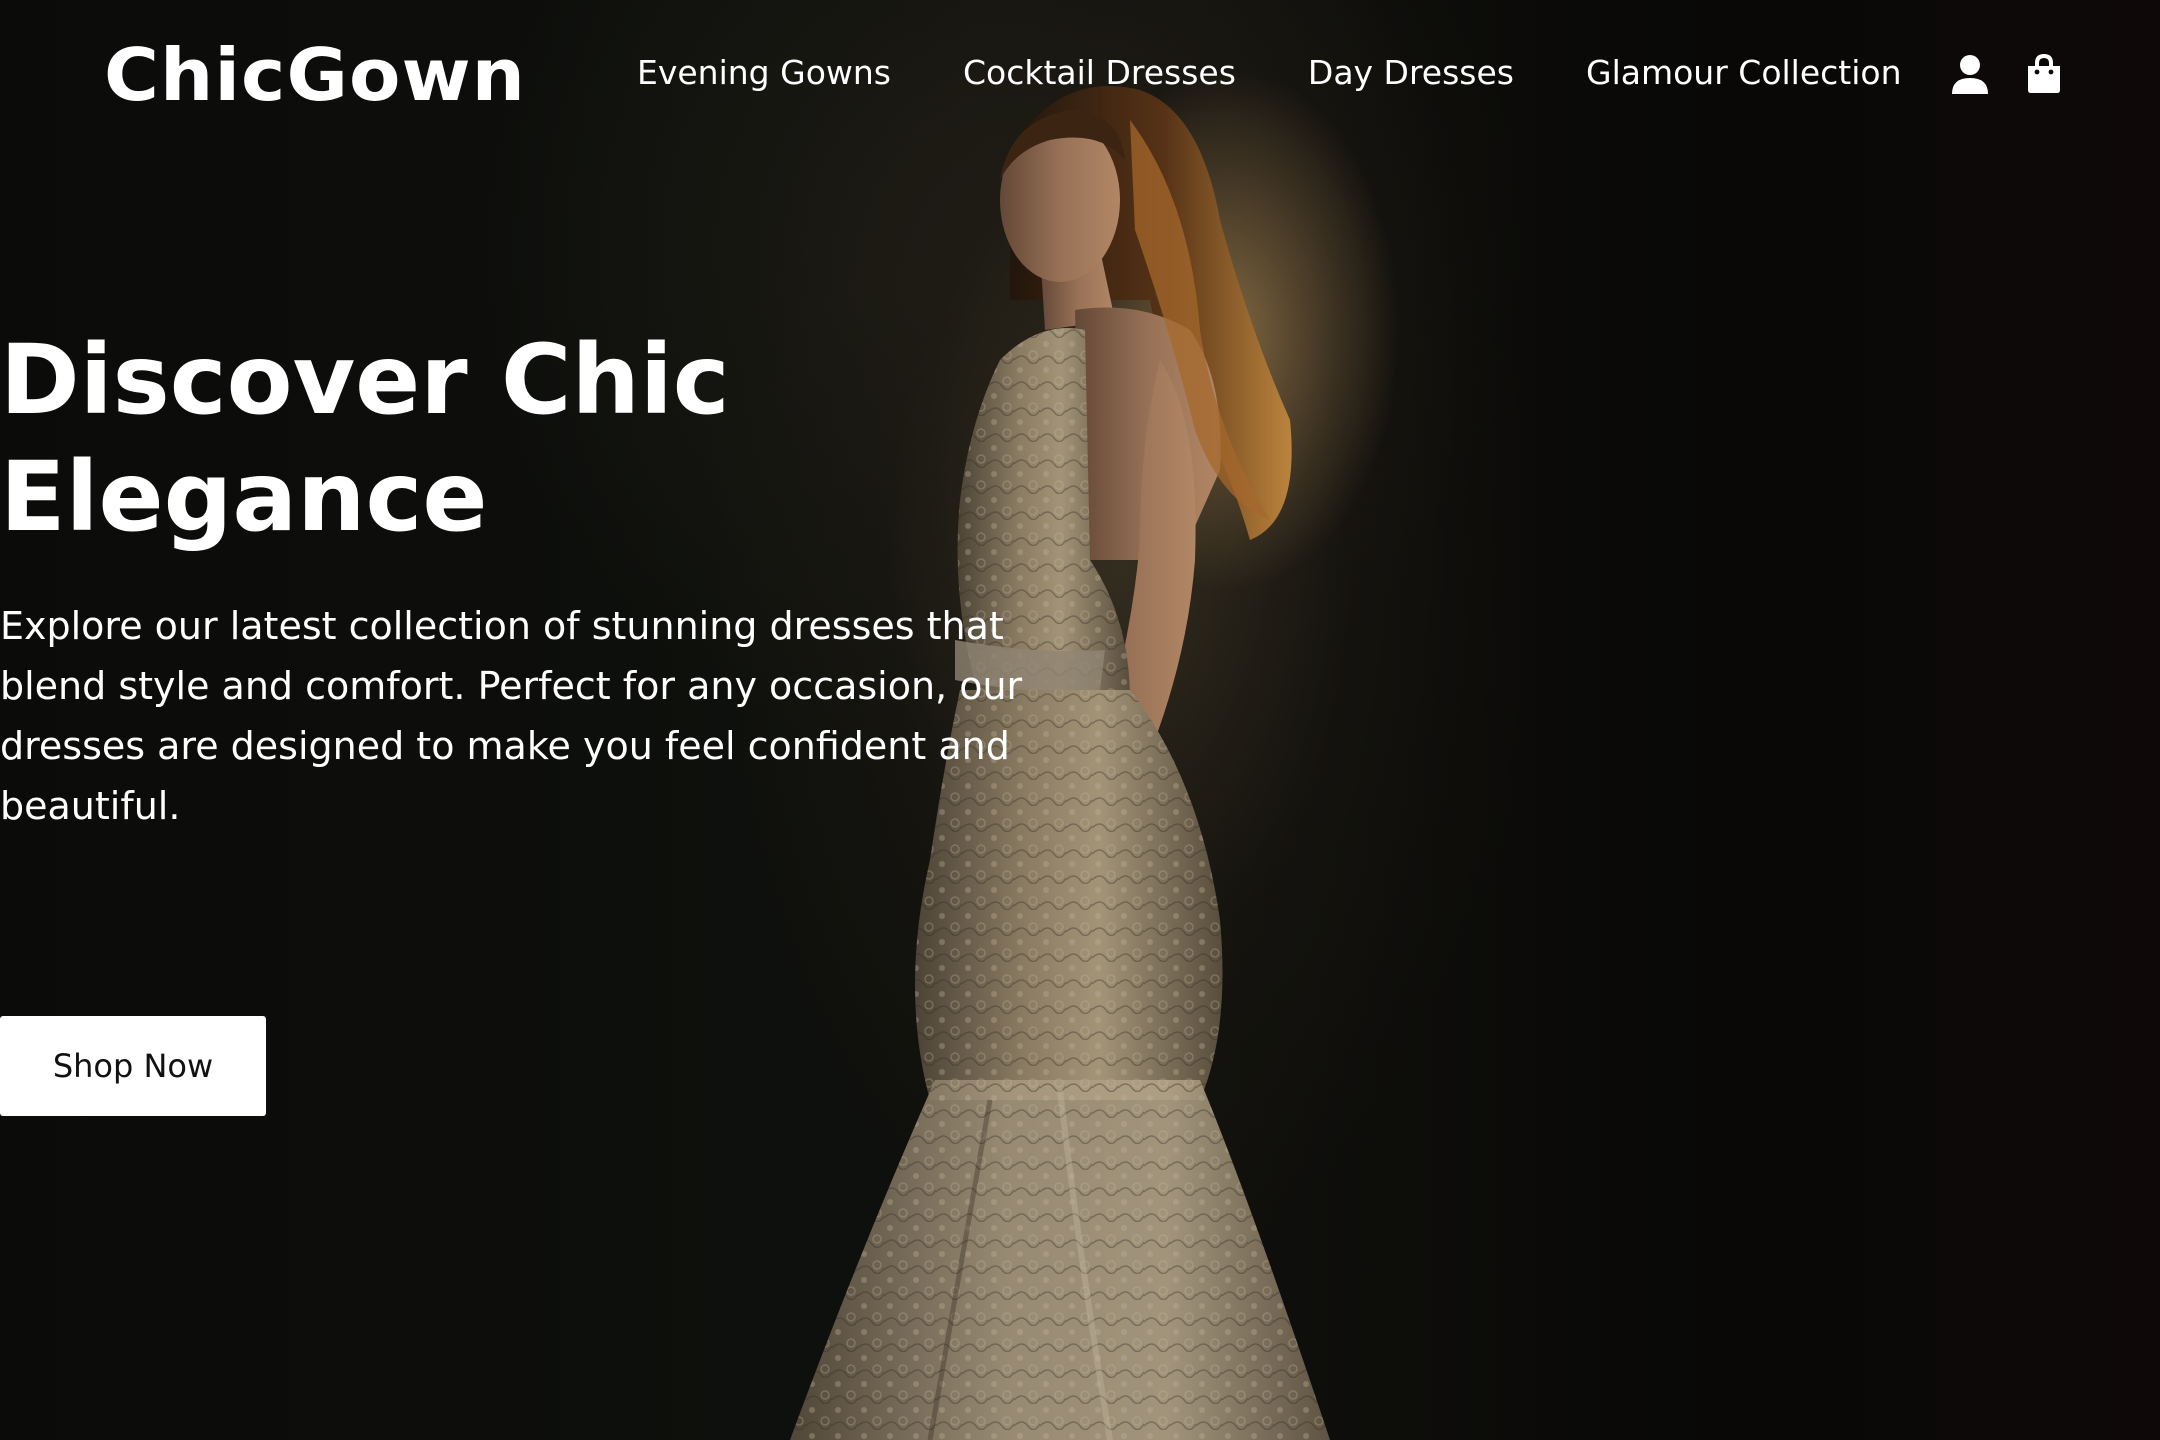 This screenshot has width=2160, height=1440. Describe the element at coordinates (2007, 74) in the screenshot. I see `header-actions` at that location.